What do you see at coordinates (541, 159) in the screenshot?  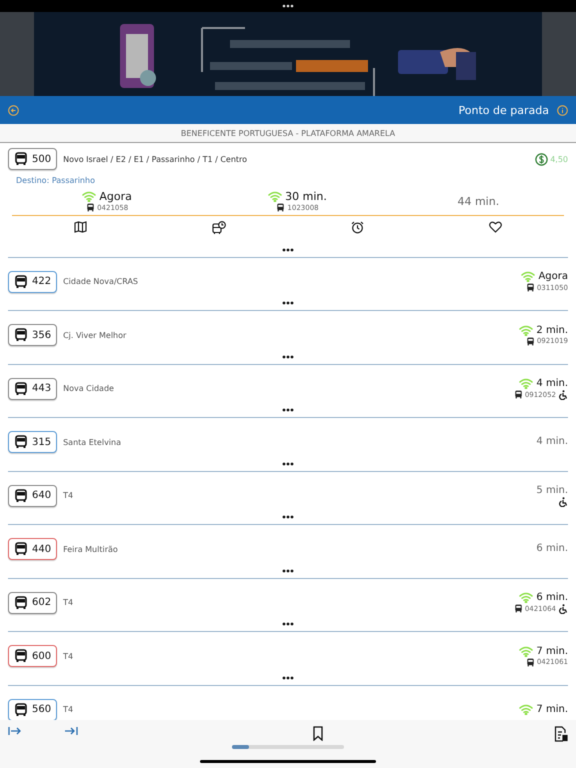 I see `dollar-icon` at bounding box center [541, 159].